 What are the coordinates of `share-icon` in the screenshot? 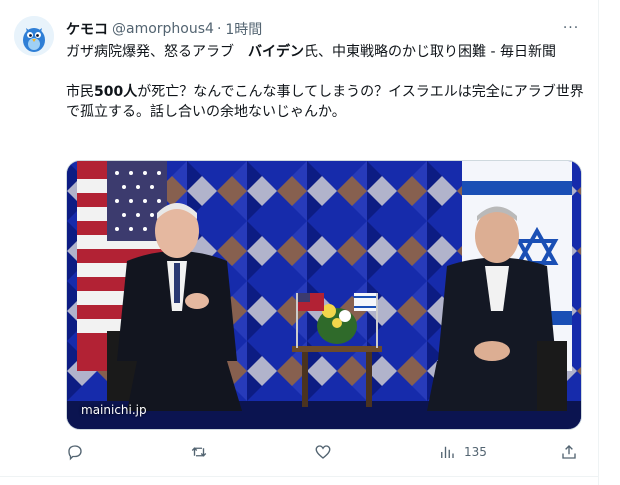 It's located at (569, 452).